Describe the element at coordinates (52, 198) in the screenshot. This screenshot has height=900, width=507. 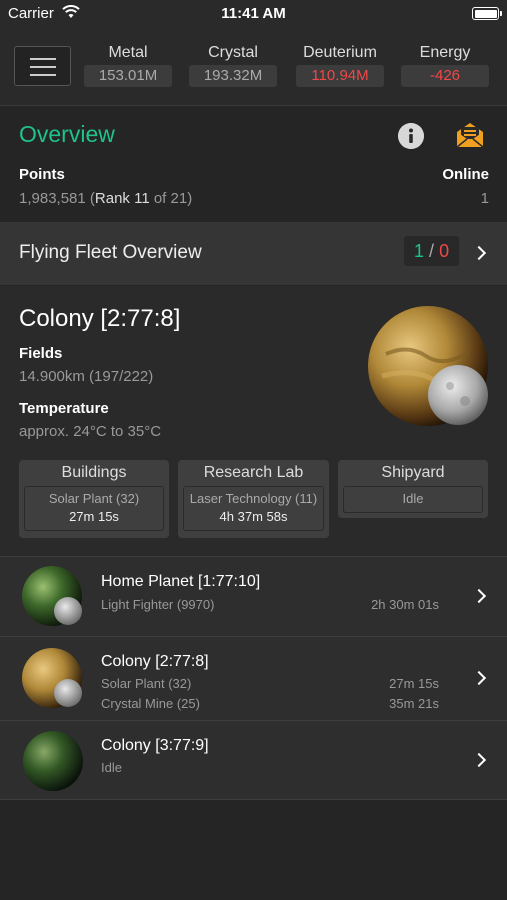
I see `points-number: 1,983,581` at that location.